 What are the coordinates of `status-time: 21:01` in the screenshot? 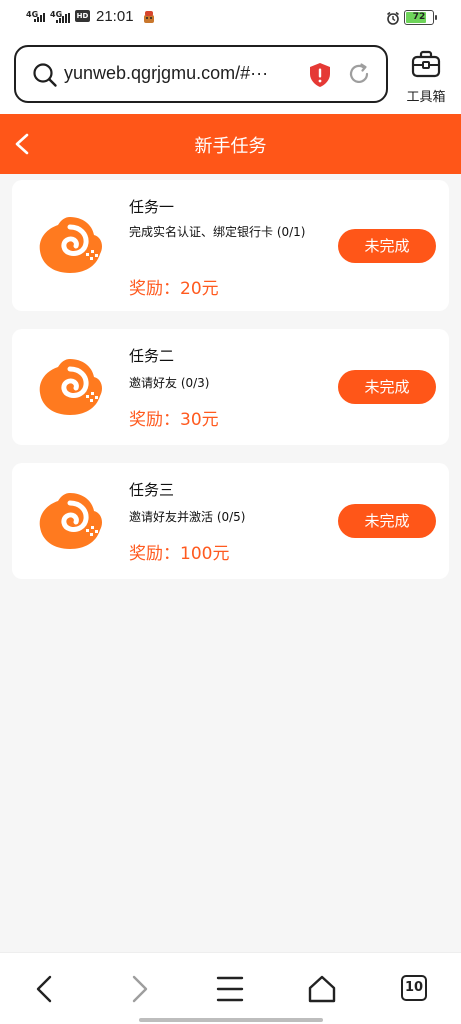 It's located at (115, 16).